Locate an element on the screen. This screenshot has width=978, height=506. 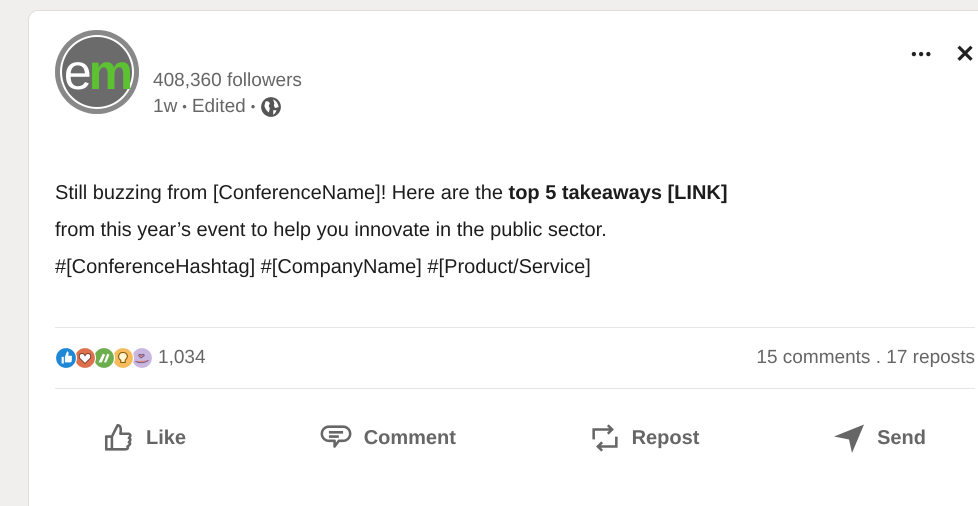
action-button: Send is located at coordinates (878, 438).